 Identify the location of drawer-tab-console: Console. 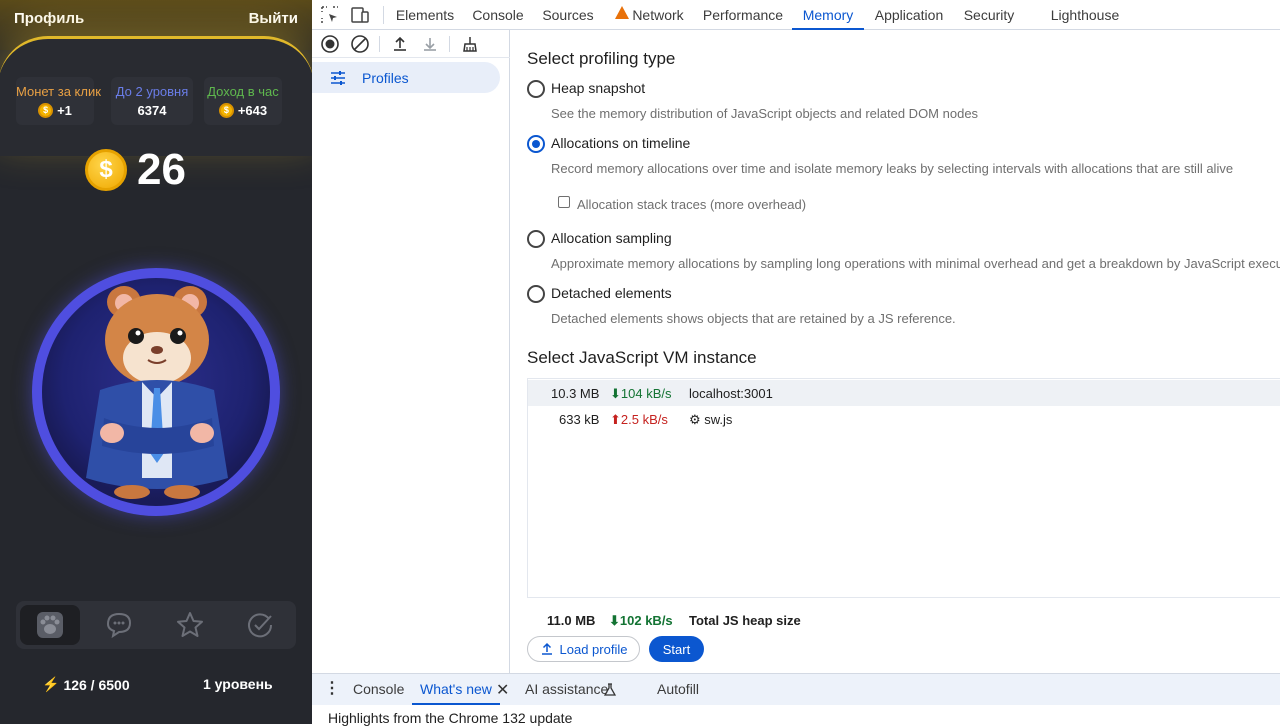
(378, 689).